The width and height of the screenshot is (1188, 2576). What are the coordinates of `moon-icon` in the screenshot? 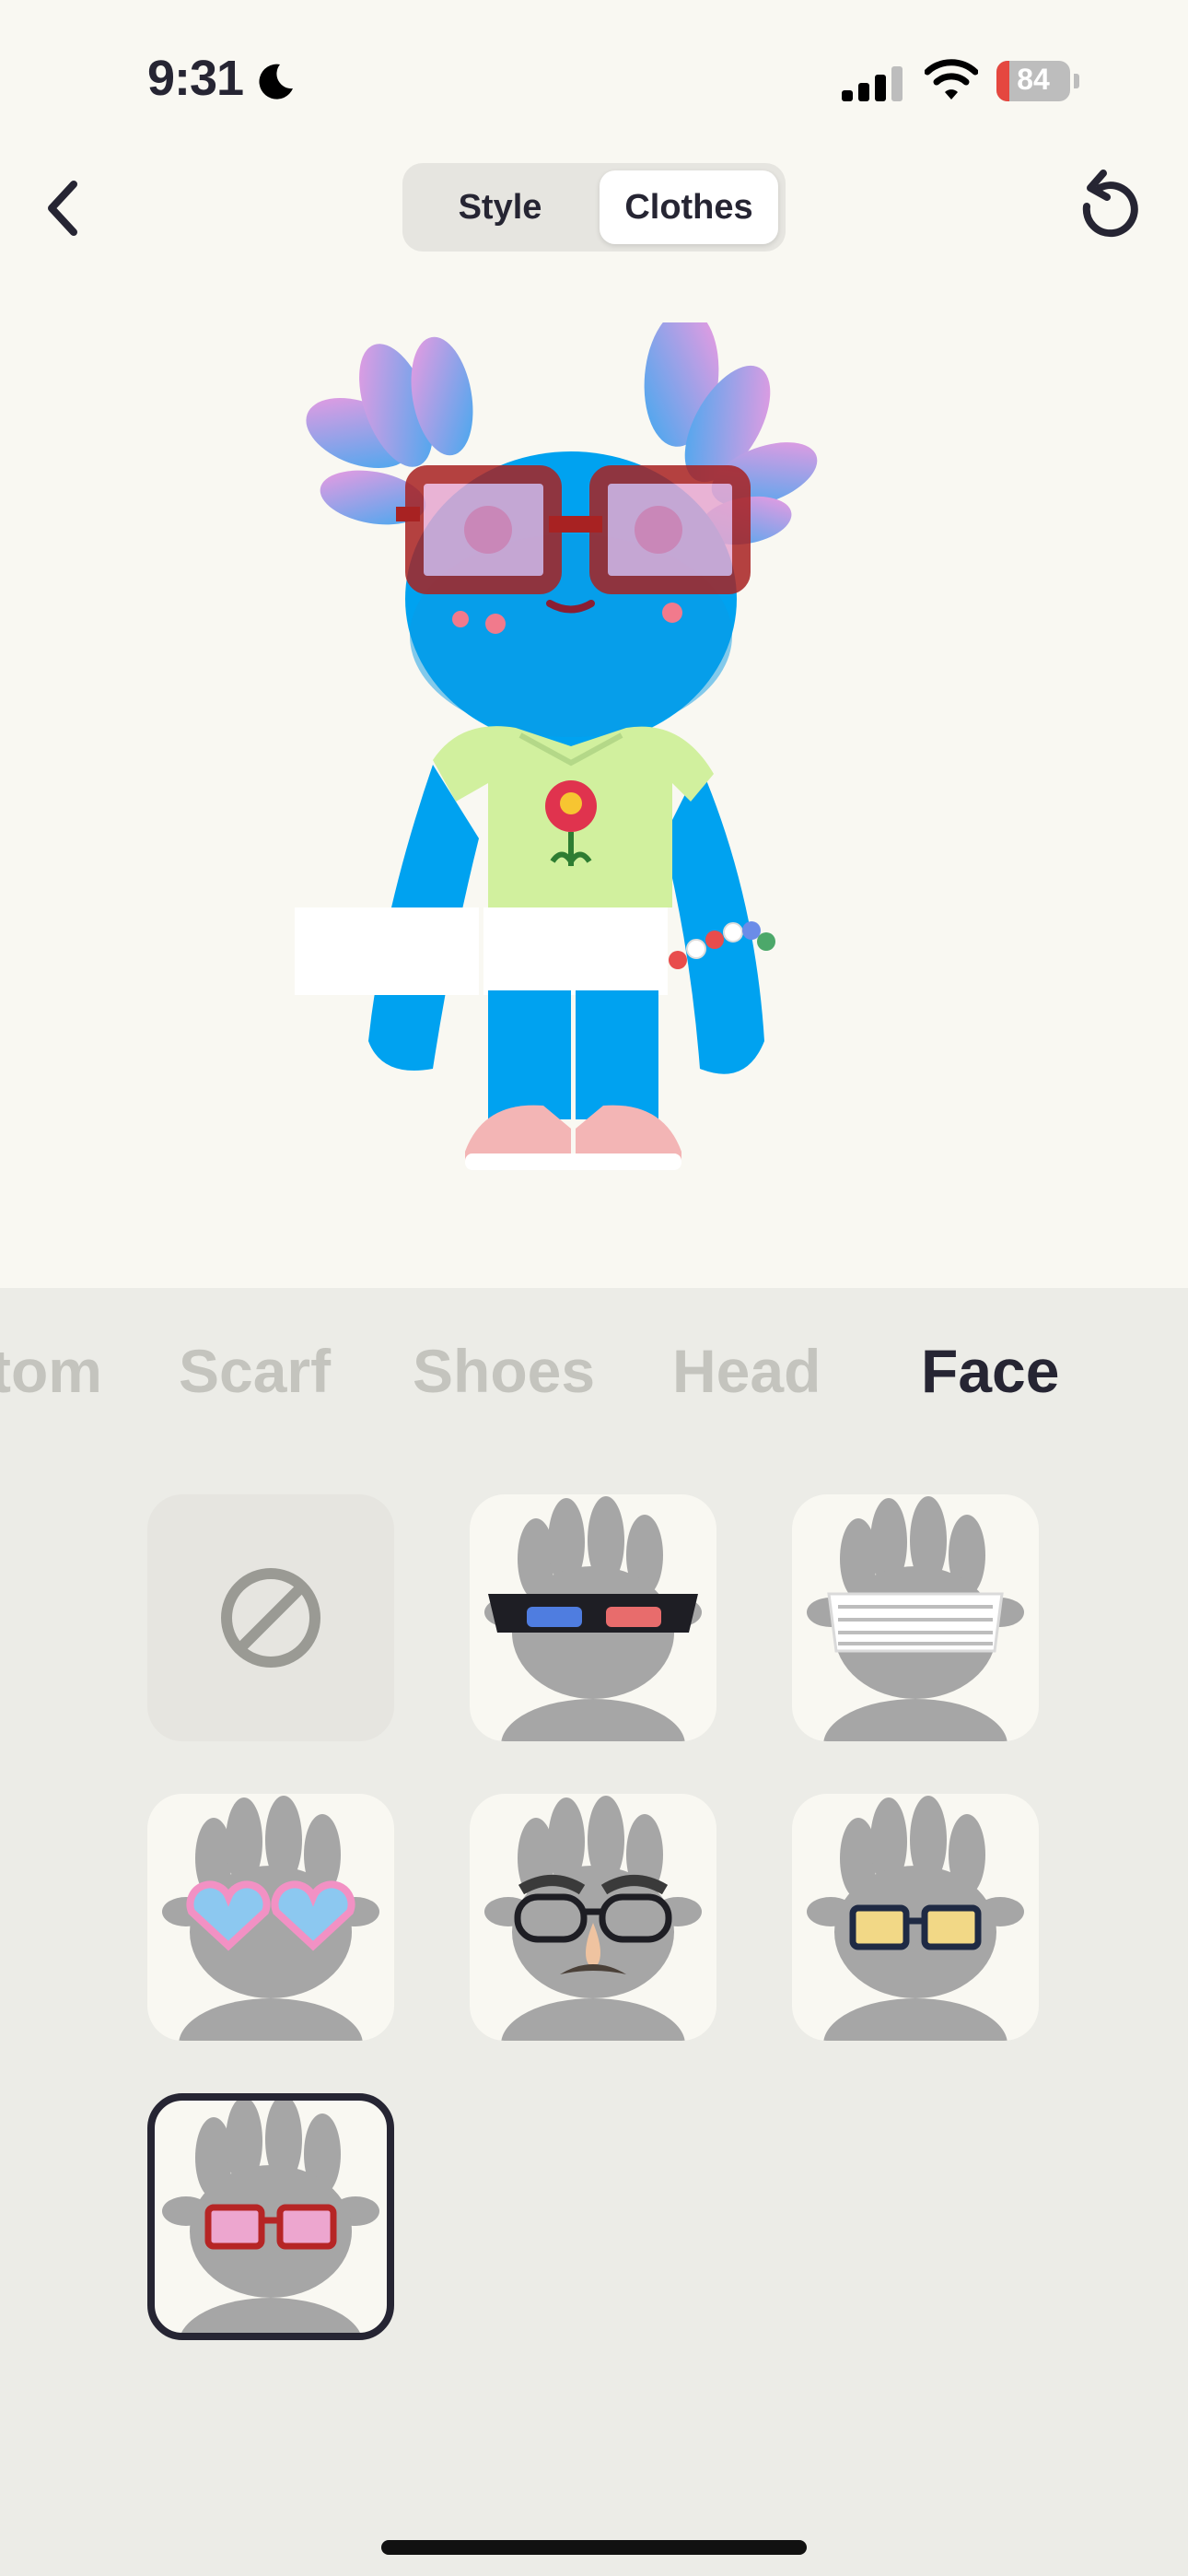 It's located at (276, 82).